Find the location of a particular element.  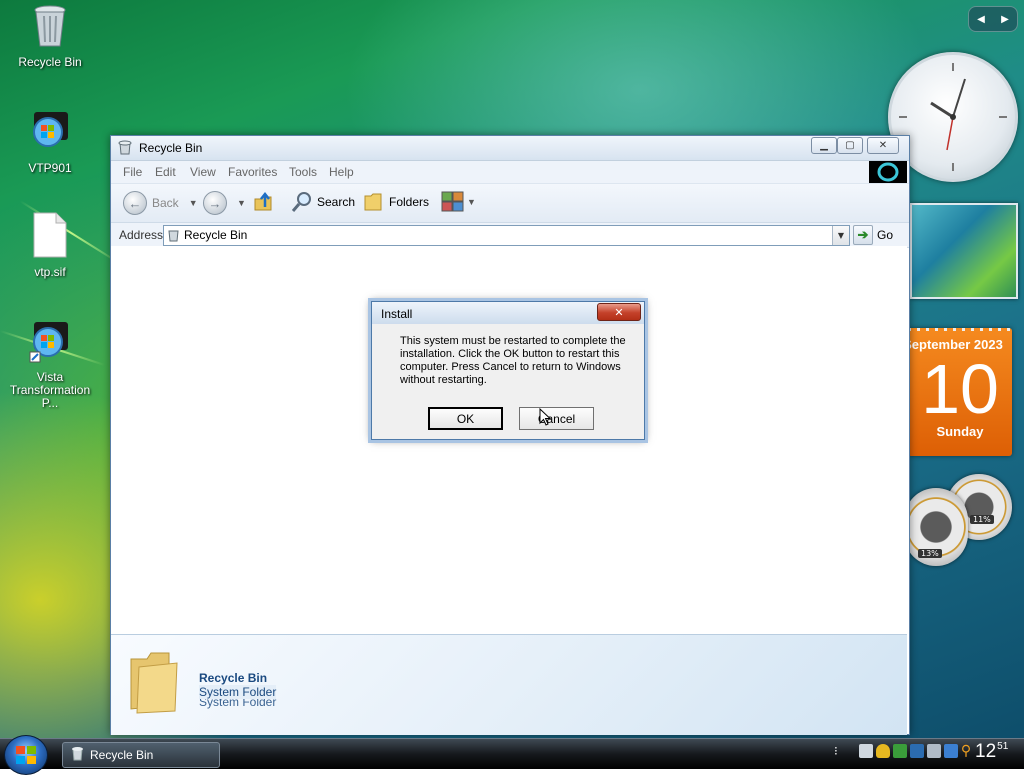

minimize-button: ▁ is located at coordinates (824, 145).